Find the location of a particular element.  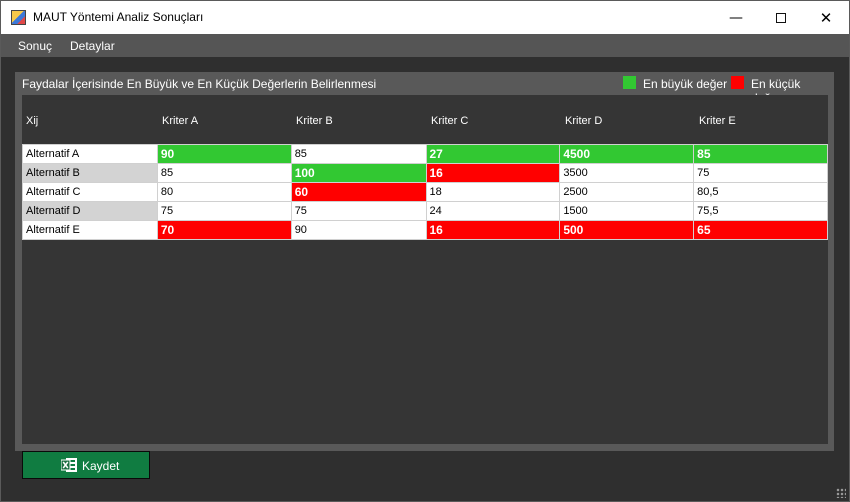

table-cell: 3500 is located at coordinates (627, 173).